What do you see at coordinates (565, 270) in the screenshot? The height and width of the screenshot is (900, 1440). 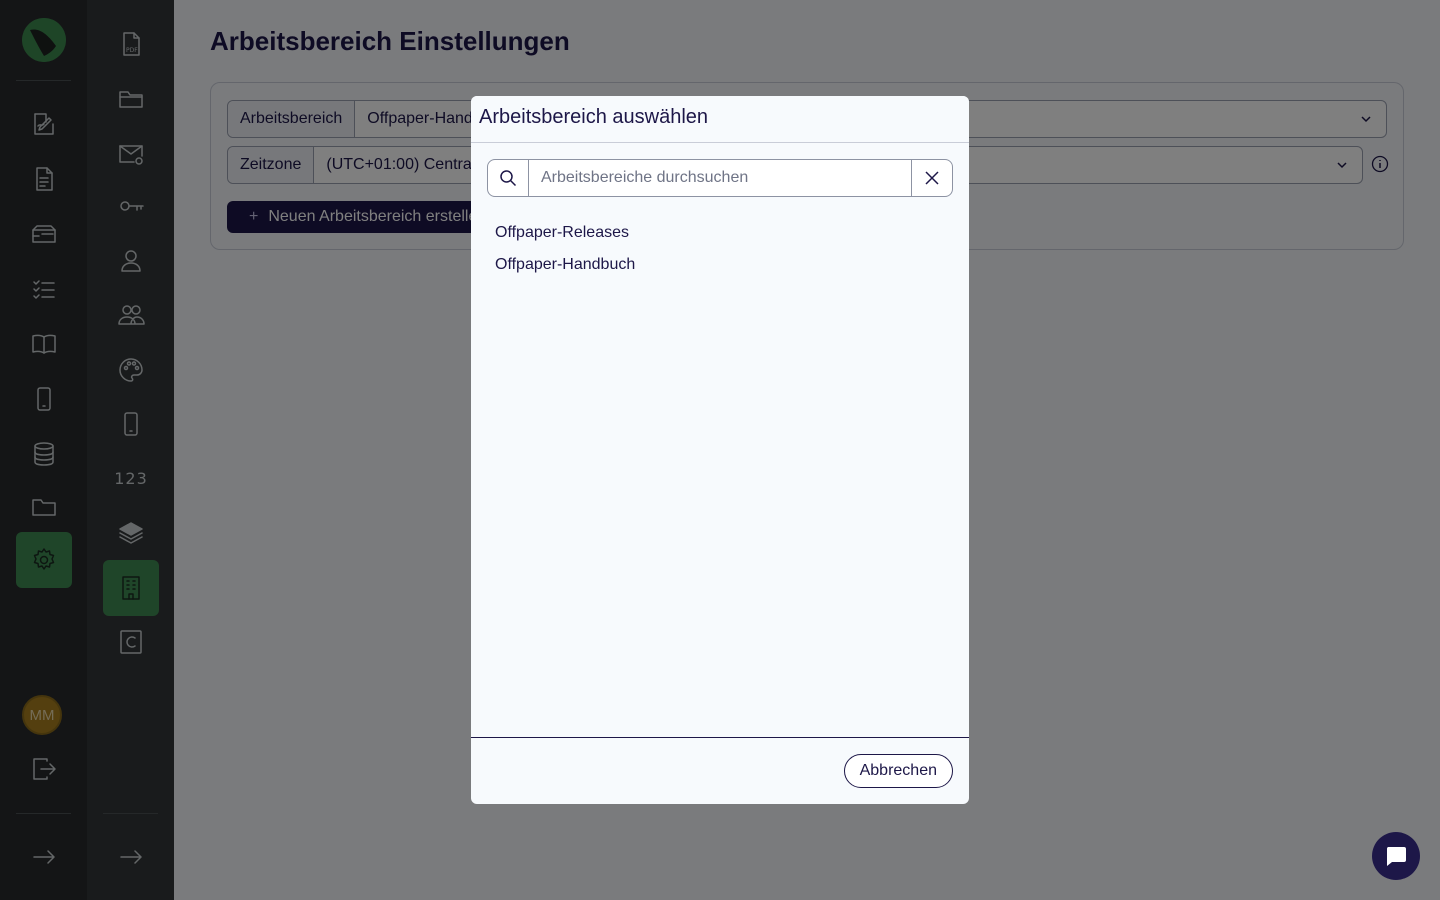 I see `workspace-option: Offpaper-Handbuch` at bounding box center [565, 270].